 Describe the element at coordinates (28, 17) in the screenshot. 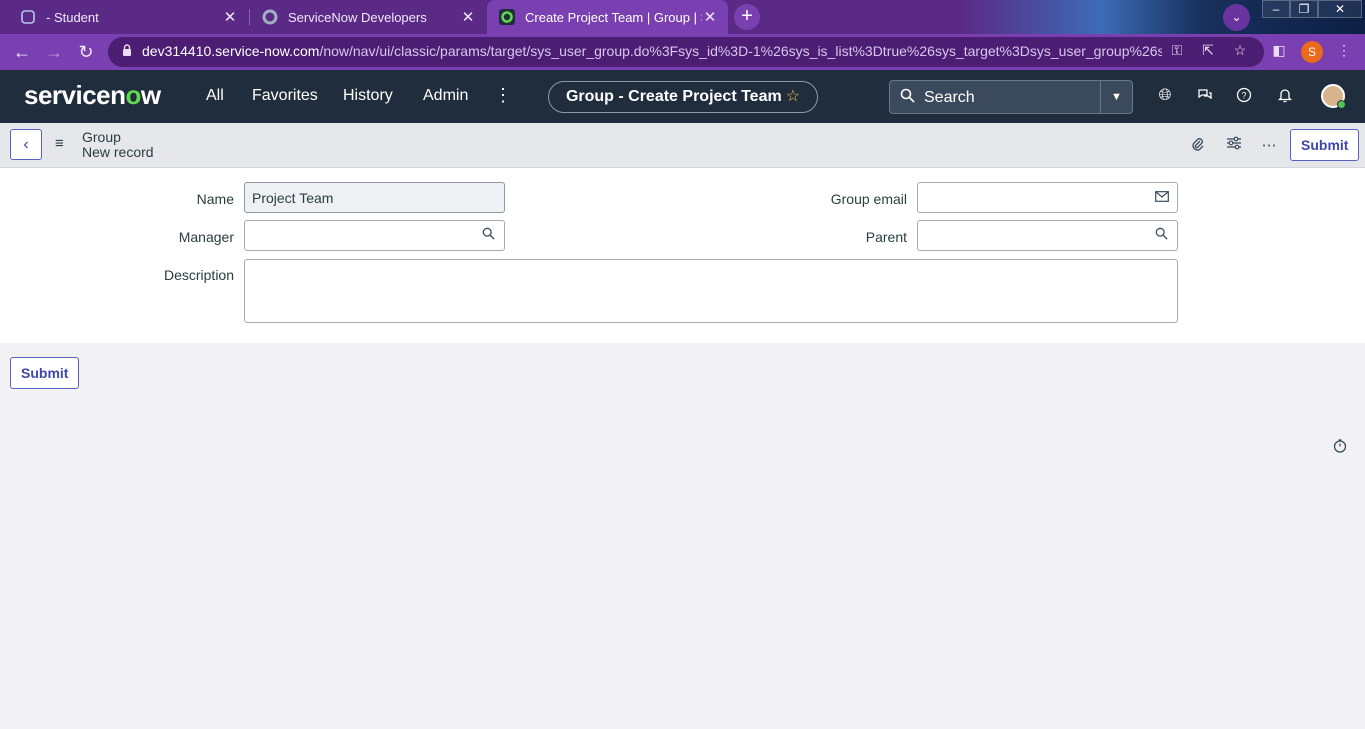

I see `student-favicon` at that location.